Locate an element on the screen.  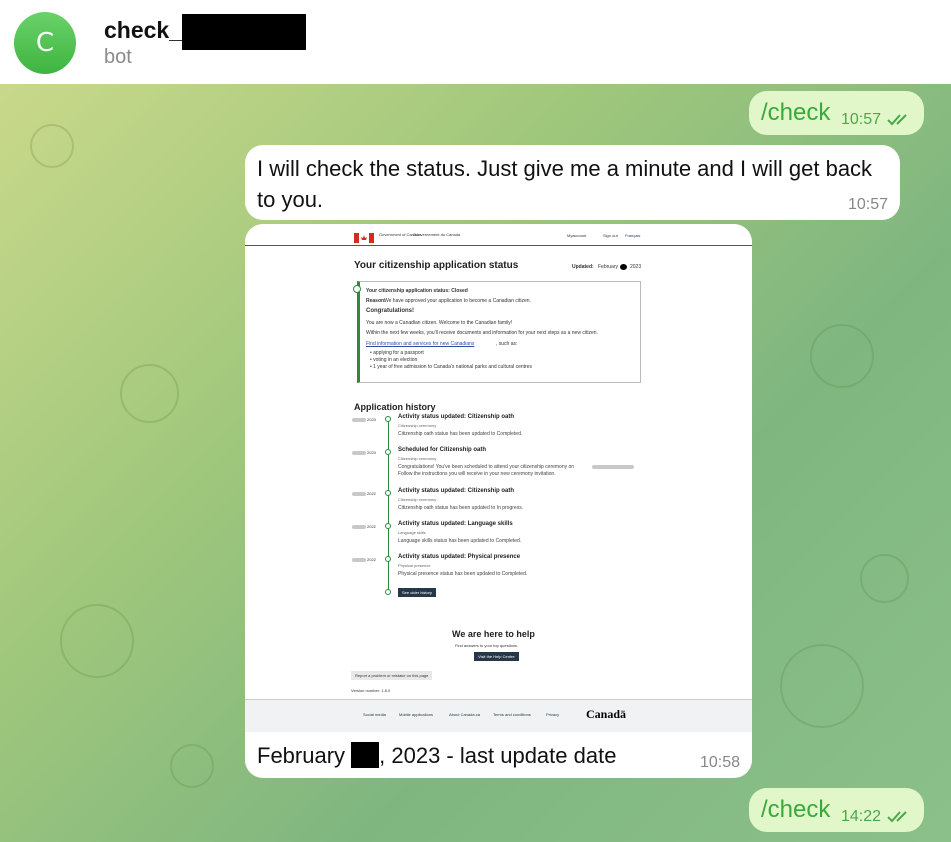
footer-link: About Canada.ca is located at coordinates (464, 714).